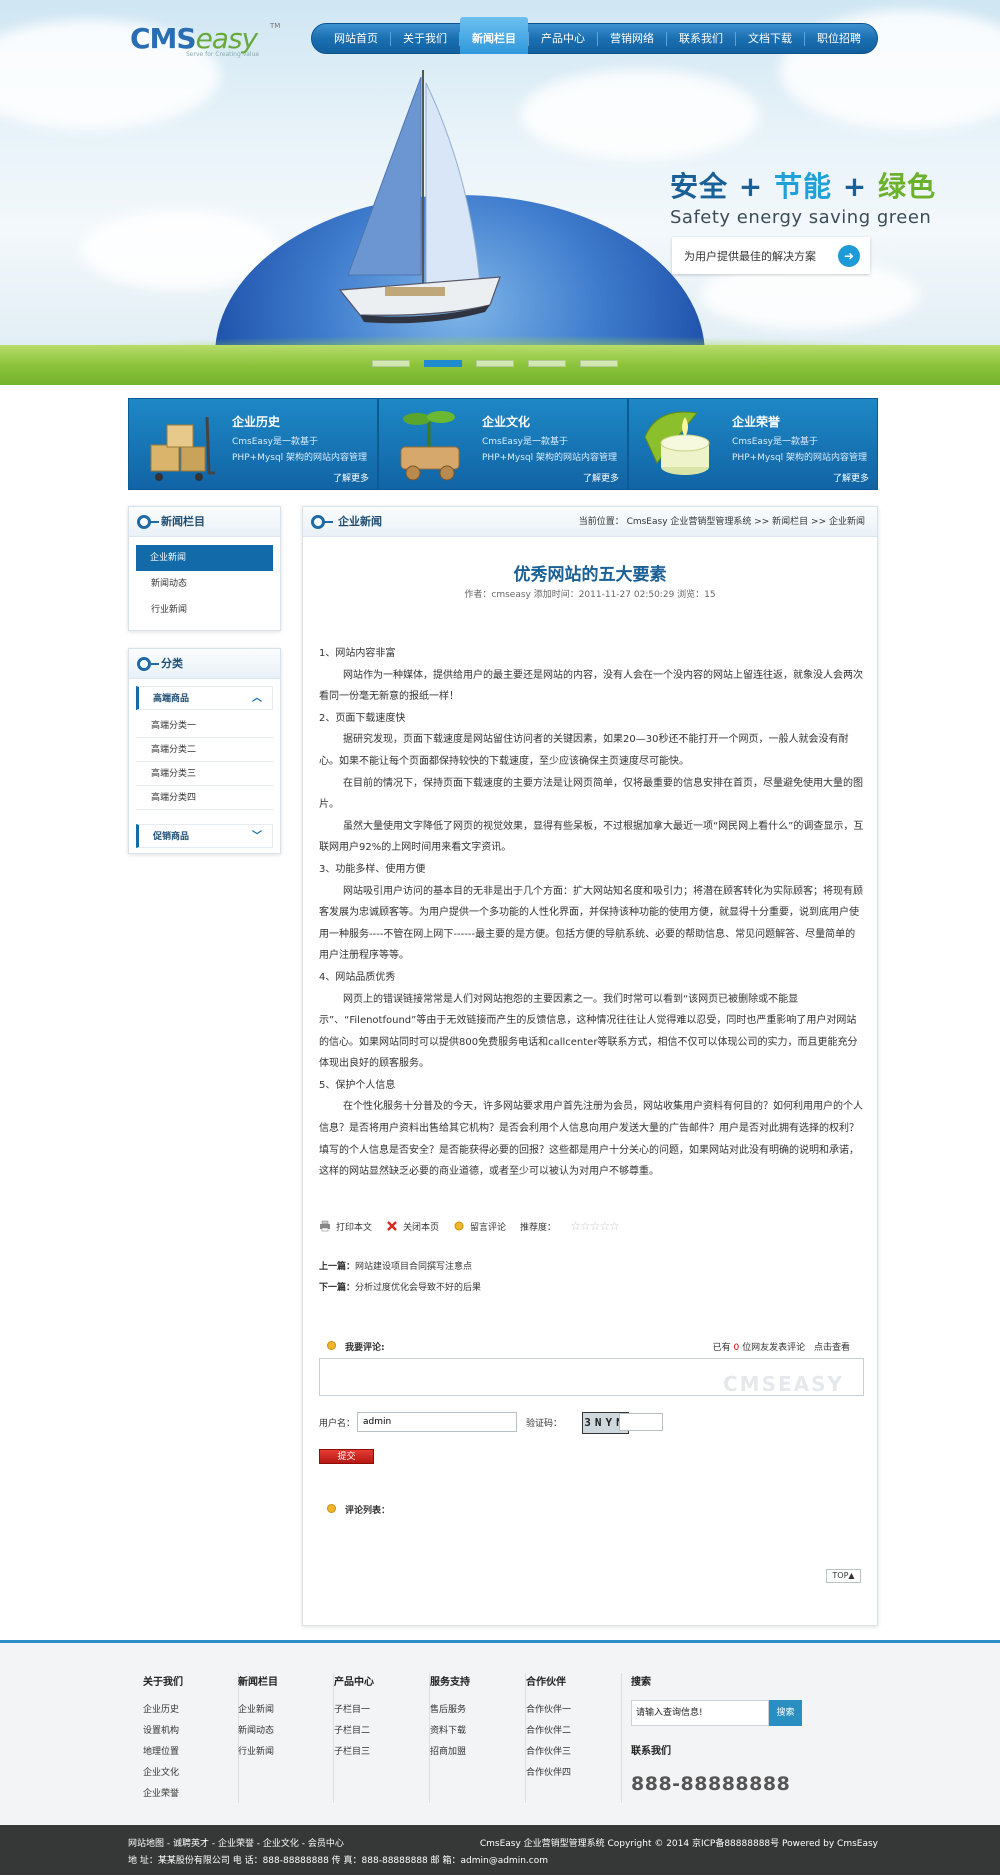 This screenshot has width=1000, height=1875. Describe the element at coordinates (546, 1682) in the screenshot. I see `footer-column-title: 合作伙伴` at that location.